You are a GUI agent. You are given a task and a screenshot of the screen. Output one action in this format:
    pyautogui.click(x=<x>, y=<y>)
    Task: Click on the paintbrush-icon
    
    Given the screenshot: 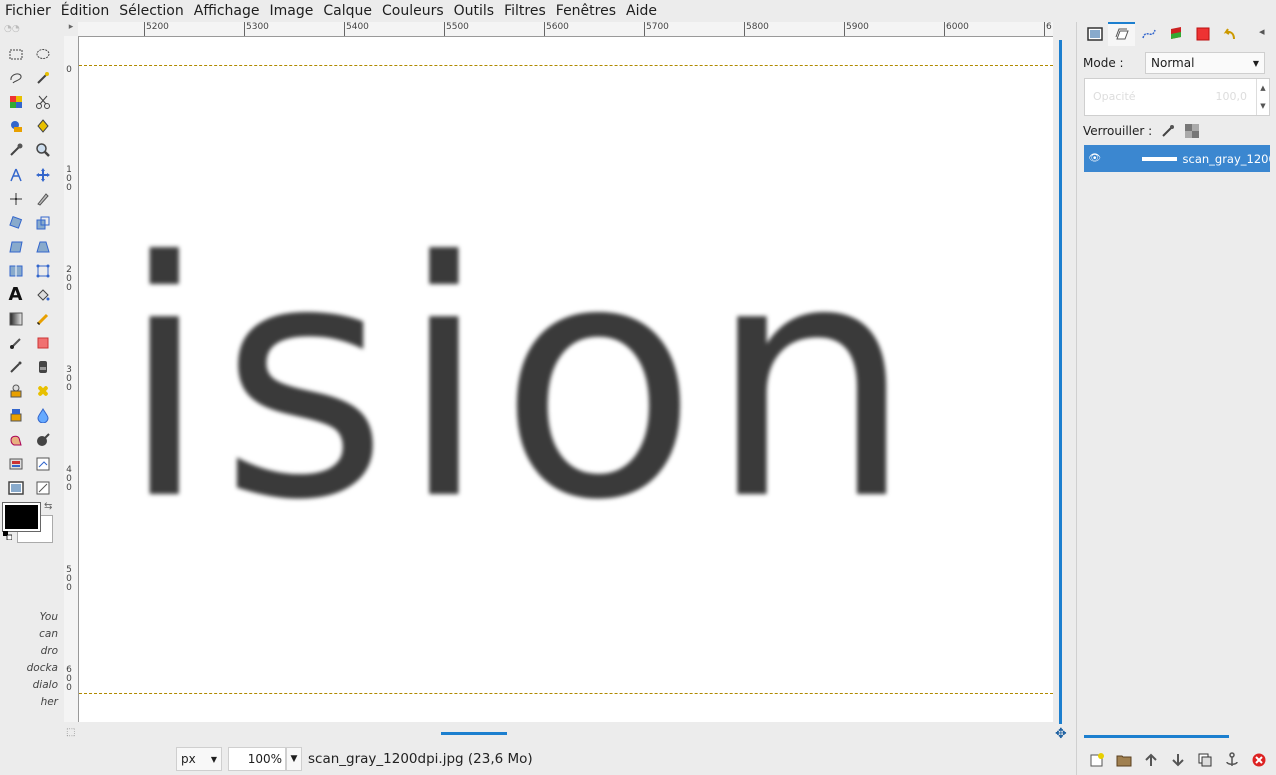 What is the action you would take?
    pyautogui.click(x=15, y=343)
    